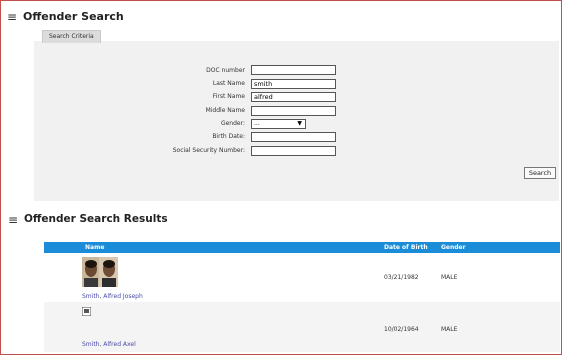 The width and height of the screenshot is (562, 355). I want to click on middle-name-input, so click(293, 111).